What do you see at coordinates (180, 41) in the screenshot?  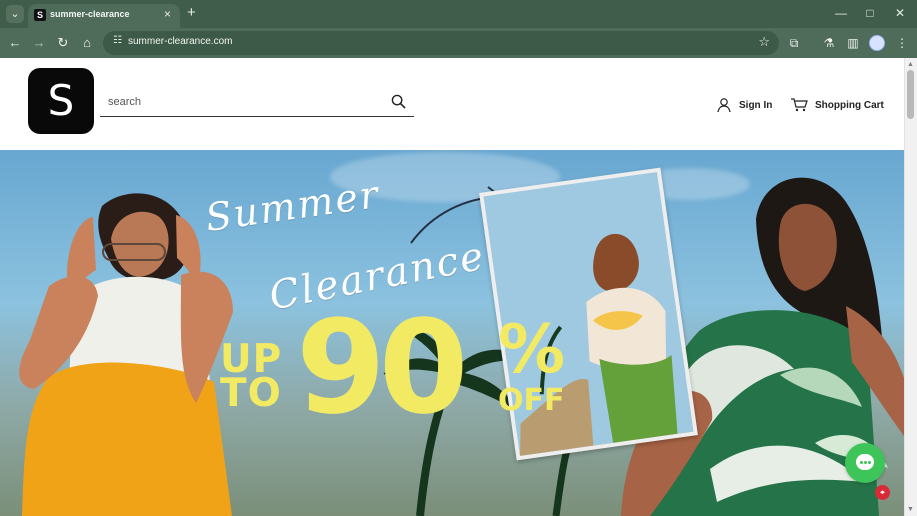 I see `url-text: summer-clearance.com` at bounding box center [180, 41].